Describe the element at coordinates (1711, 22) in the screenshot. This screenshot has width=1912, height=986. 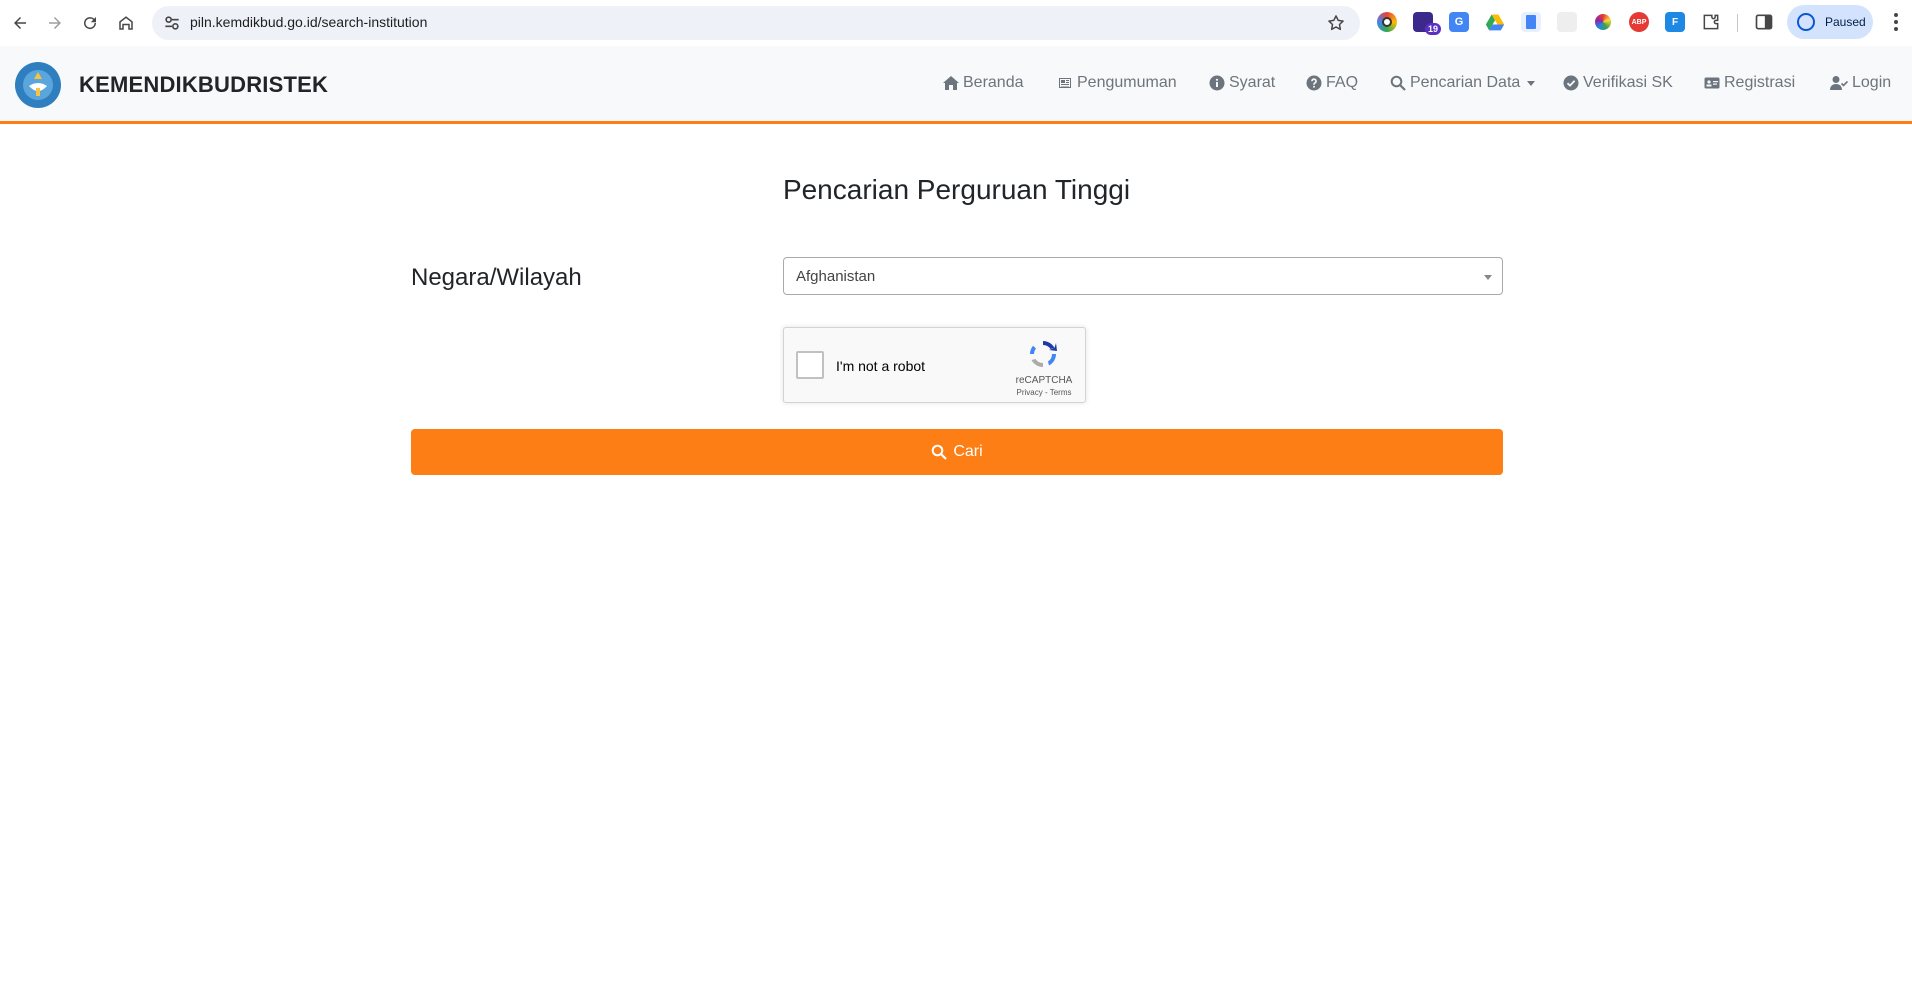
I see `extensions-puzzle-icon` at that location.